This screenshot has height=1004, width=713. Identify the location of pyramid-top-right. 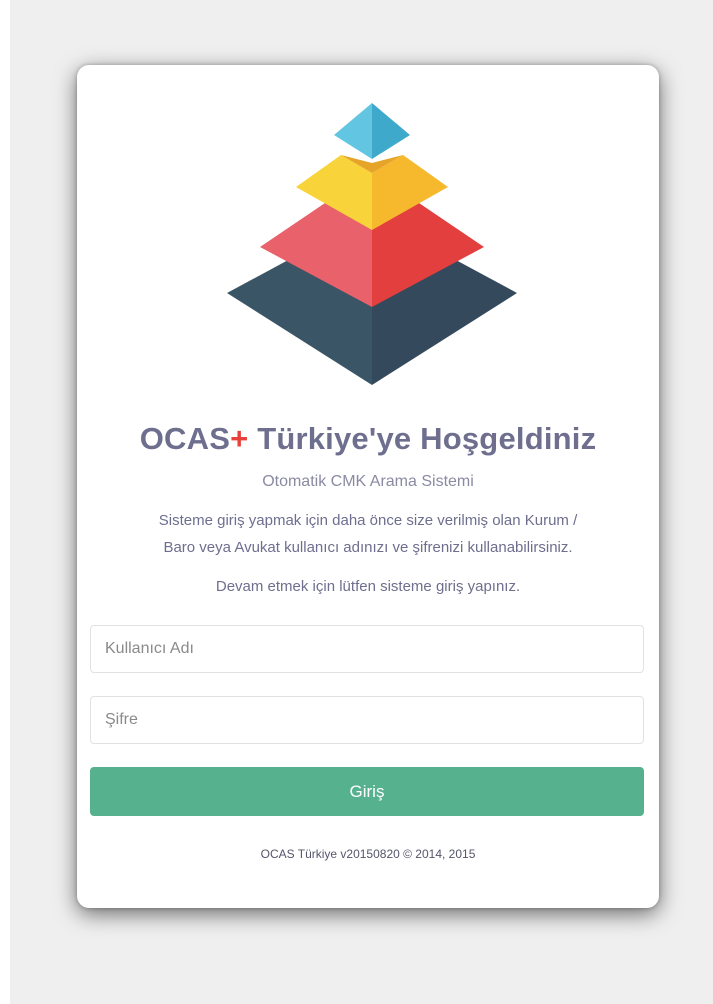
(391, 131).